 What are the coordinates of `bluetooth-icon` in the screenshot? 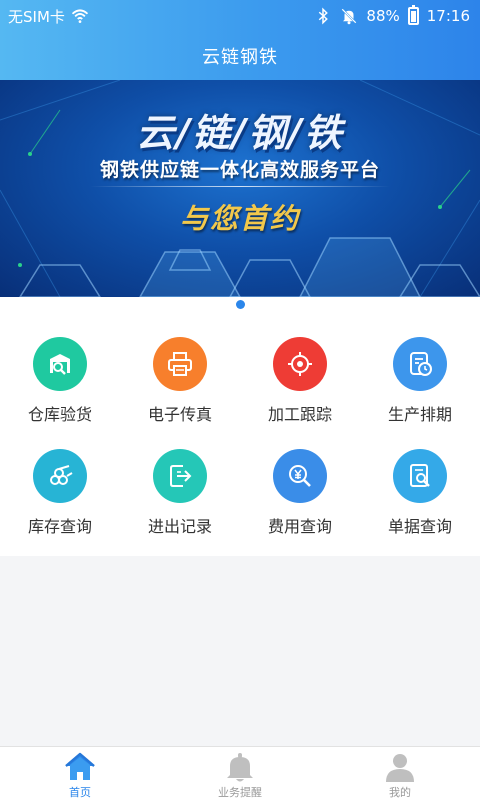 It's located at (324, 16).